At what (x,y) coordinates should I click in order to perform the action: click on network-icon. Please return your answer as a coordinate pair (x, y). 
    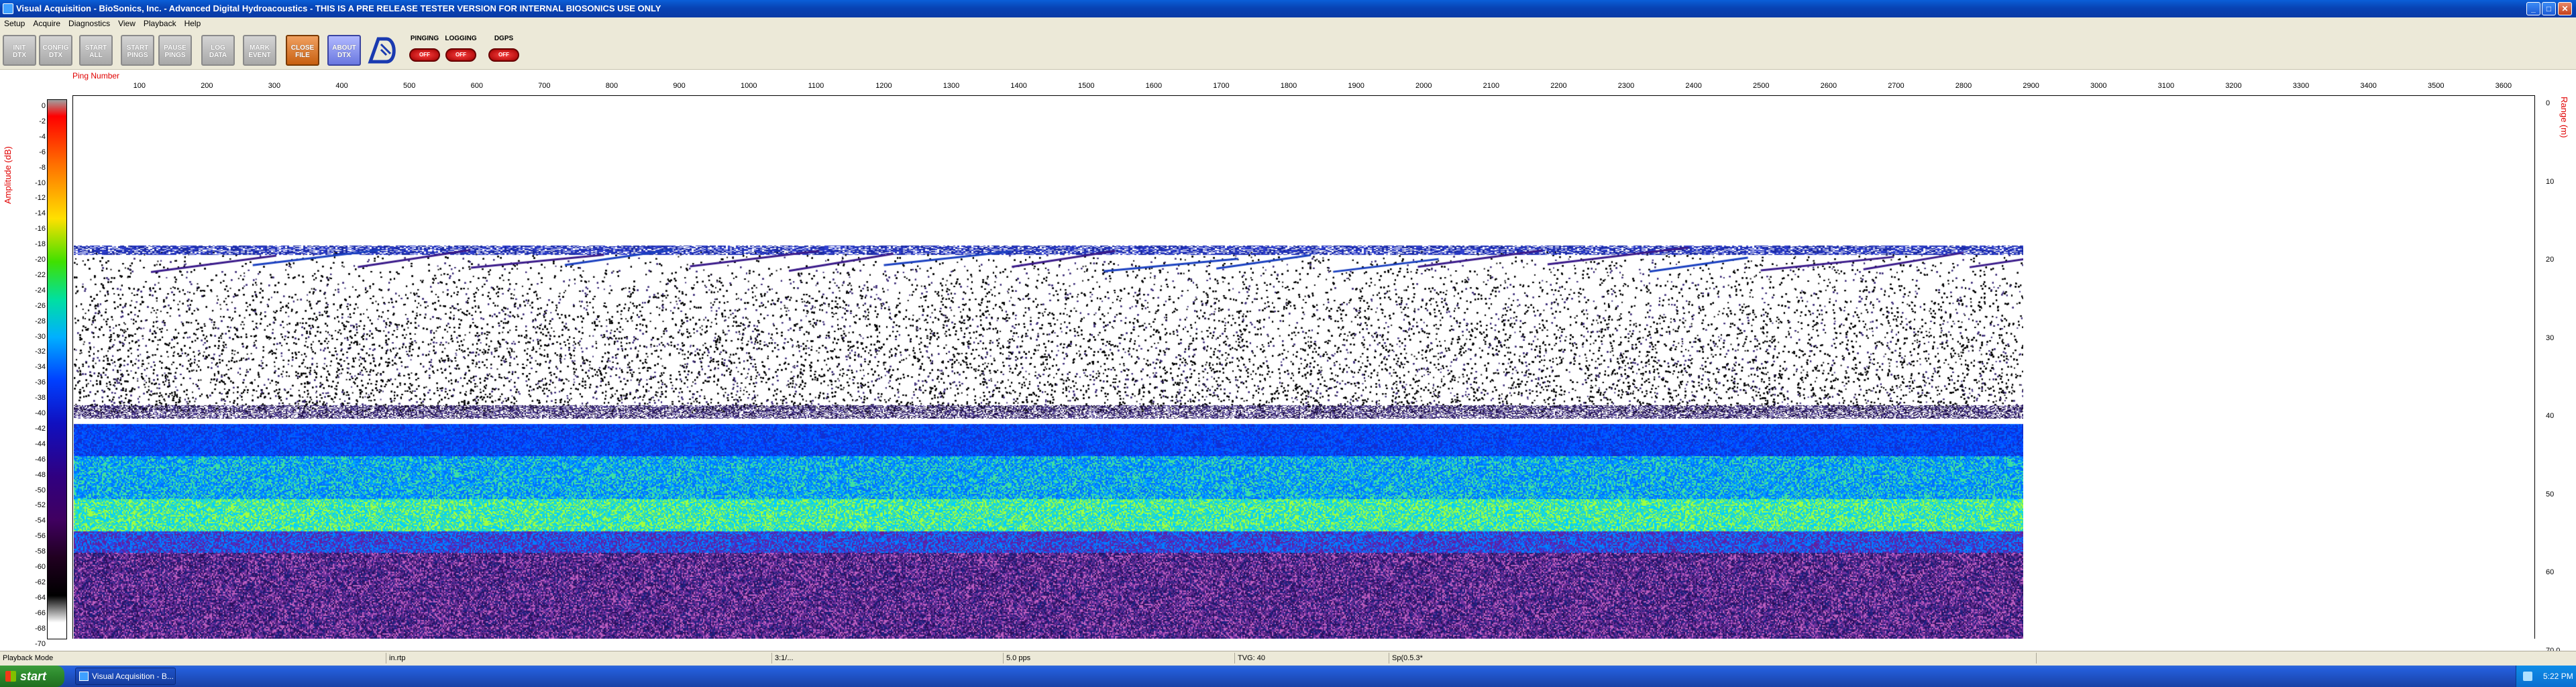
    Looking at the image, I should click on (2527, 676).